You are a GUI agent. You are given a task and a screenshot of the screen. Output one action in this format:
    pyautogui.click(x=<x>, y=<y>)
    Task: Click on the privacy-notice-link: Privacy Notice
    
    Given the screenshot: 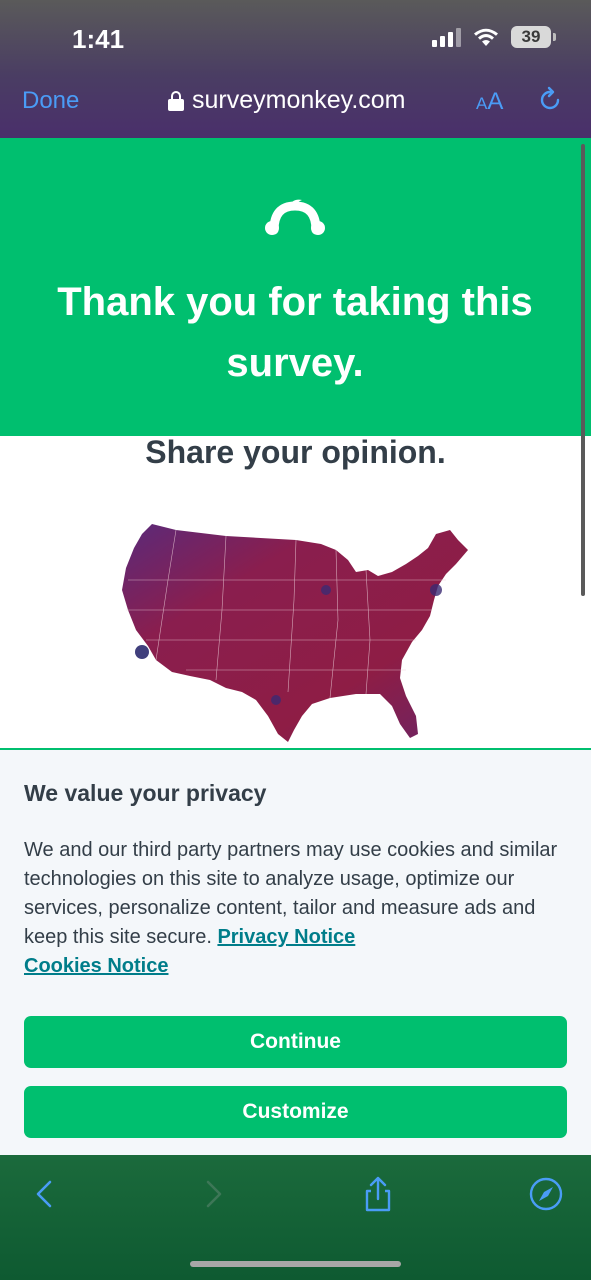 What is the action you would take?
    pyautogui.click(x=286, y=937)
    